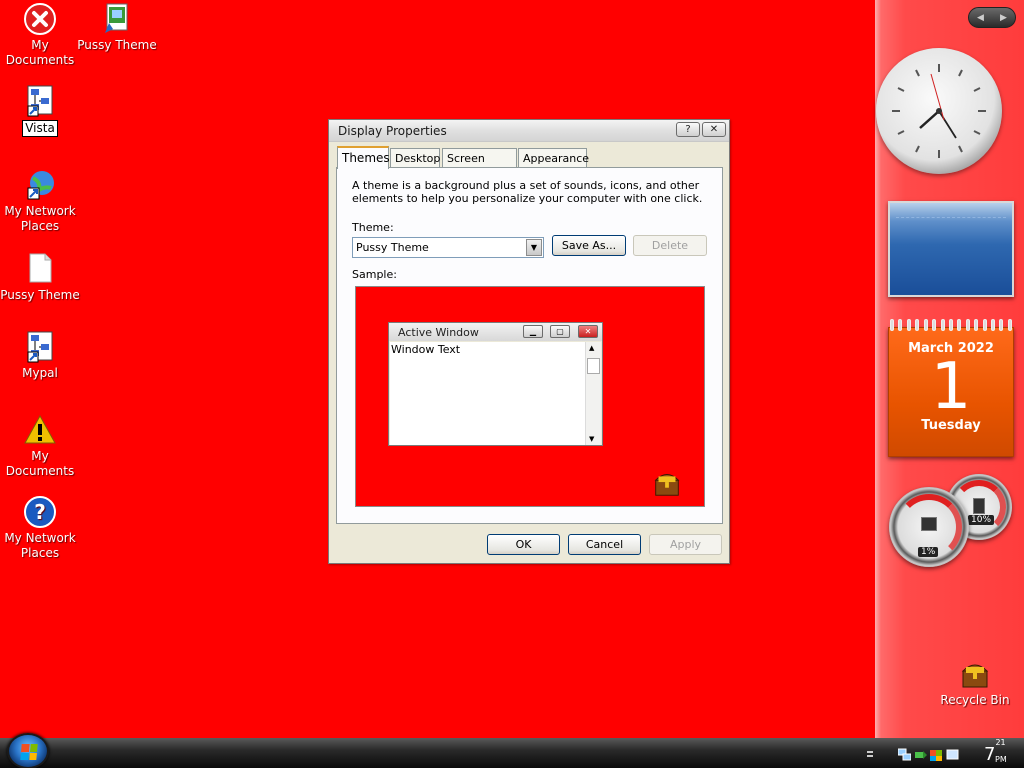 This screenshot has width=1024, height=768. What do you see at coordinates (670, 245) in the screenshot?
I see `delete-button: Delete` at bounding box center [670, 245].